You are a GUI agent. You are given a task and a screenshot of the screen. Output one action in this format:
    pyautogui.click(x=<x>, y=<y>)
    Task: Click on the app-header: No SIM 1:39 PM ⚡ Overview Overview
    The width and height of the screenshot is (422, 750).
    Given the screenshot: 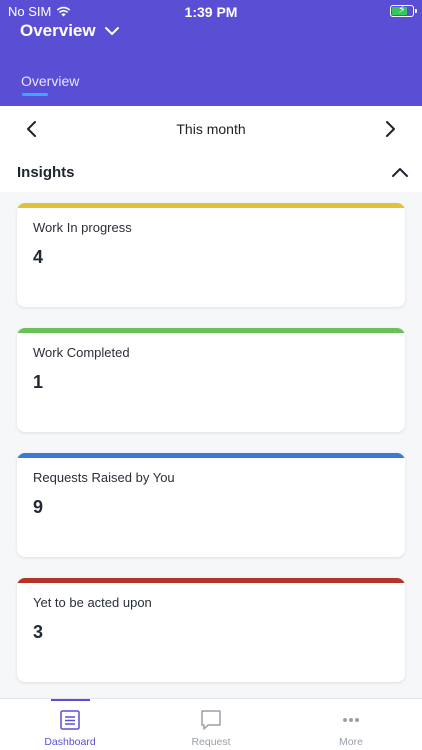 What is the action you would take?
    pyautogui.click(x=211, y=53)
    